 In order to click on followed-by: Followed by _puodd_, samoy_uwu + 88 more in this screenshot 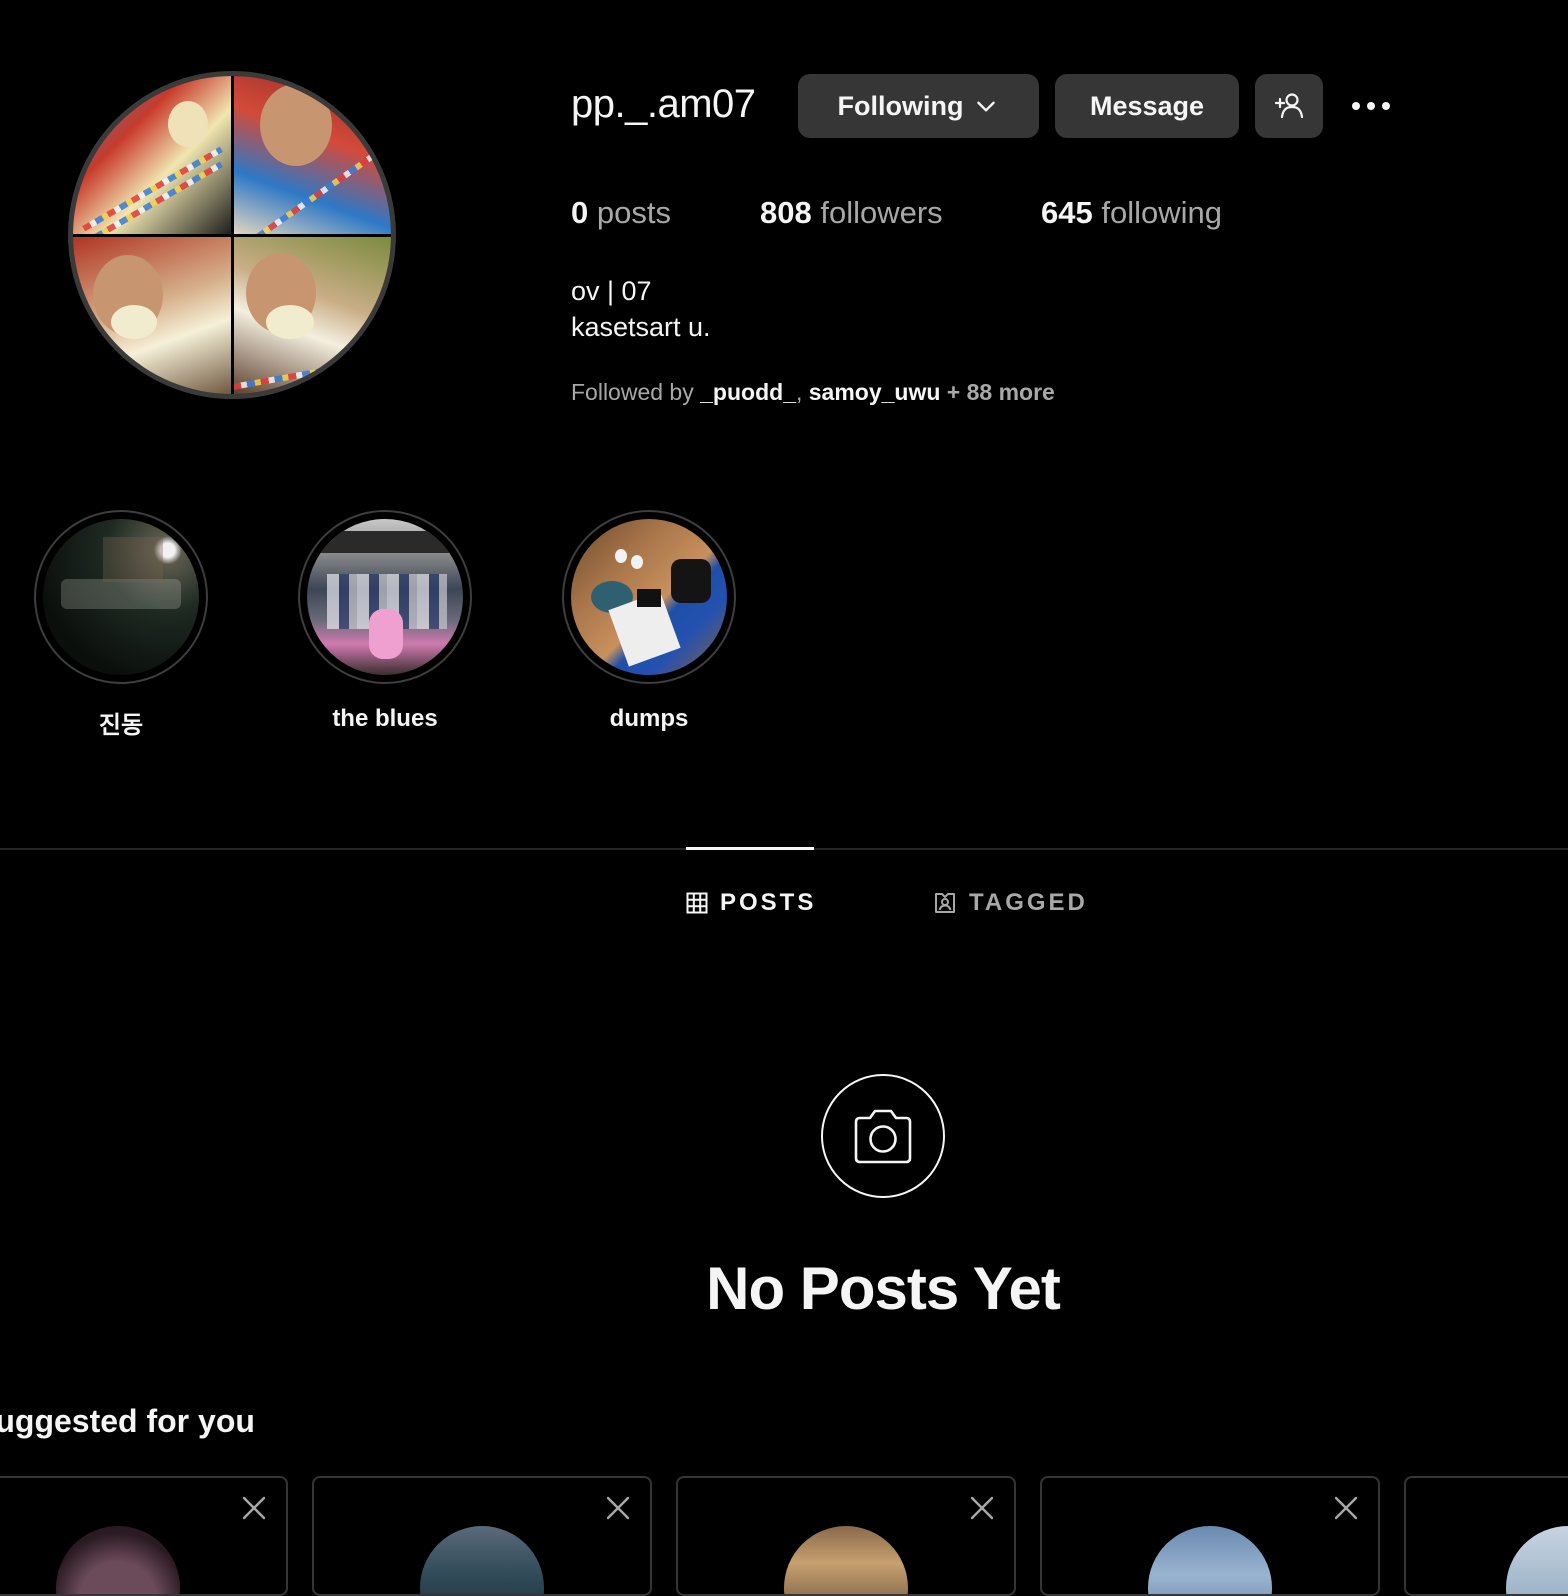, I will do `click(813, 392)`.